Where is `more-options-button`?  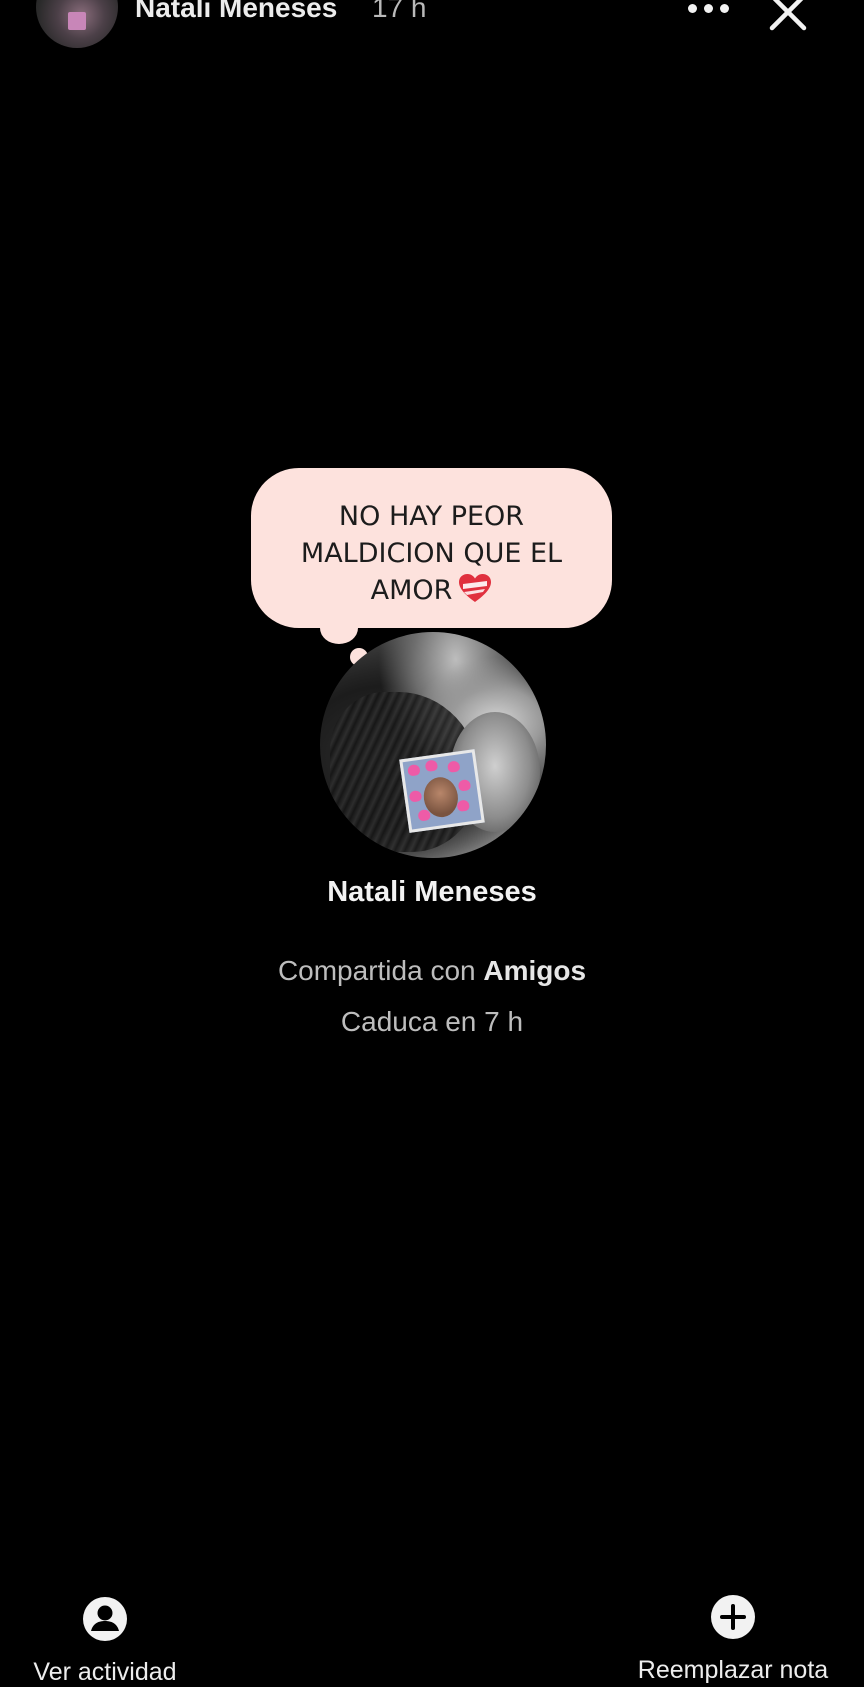
more-options-button is located at coordinates (708, 11).